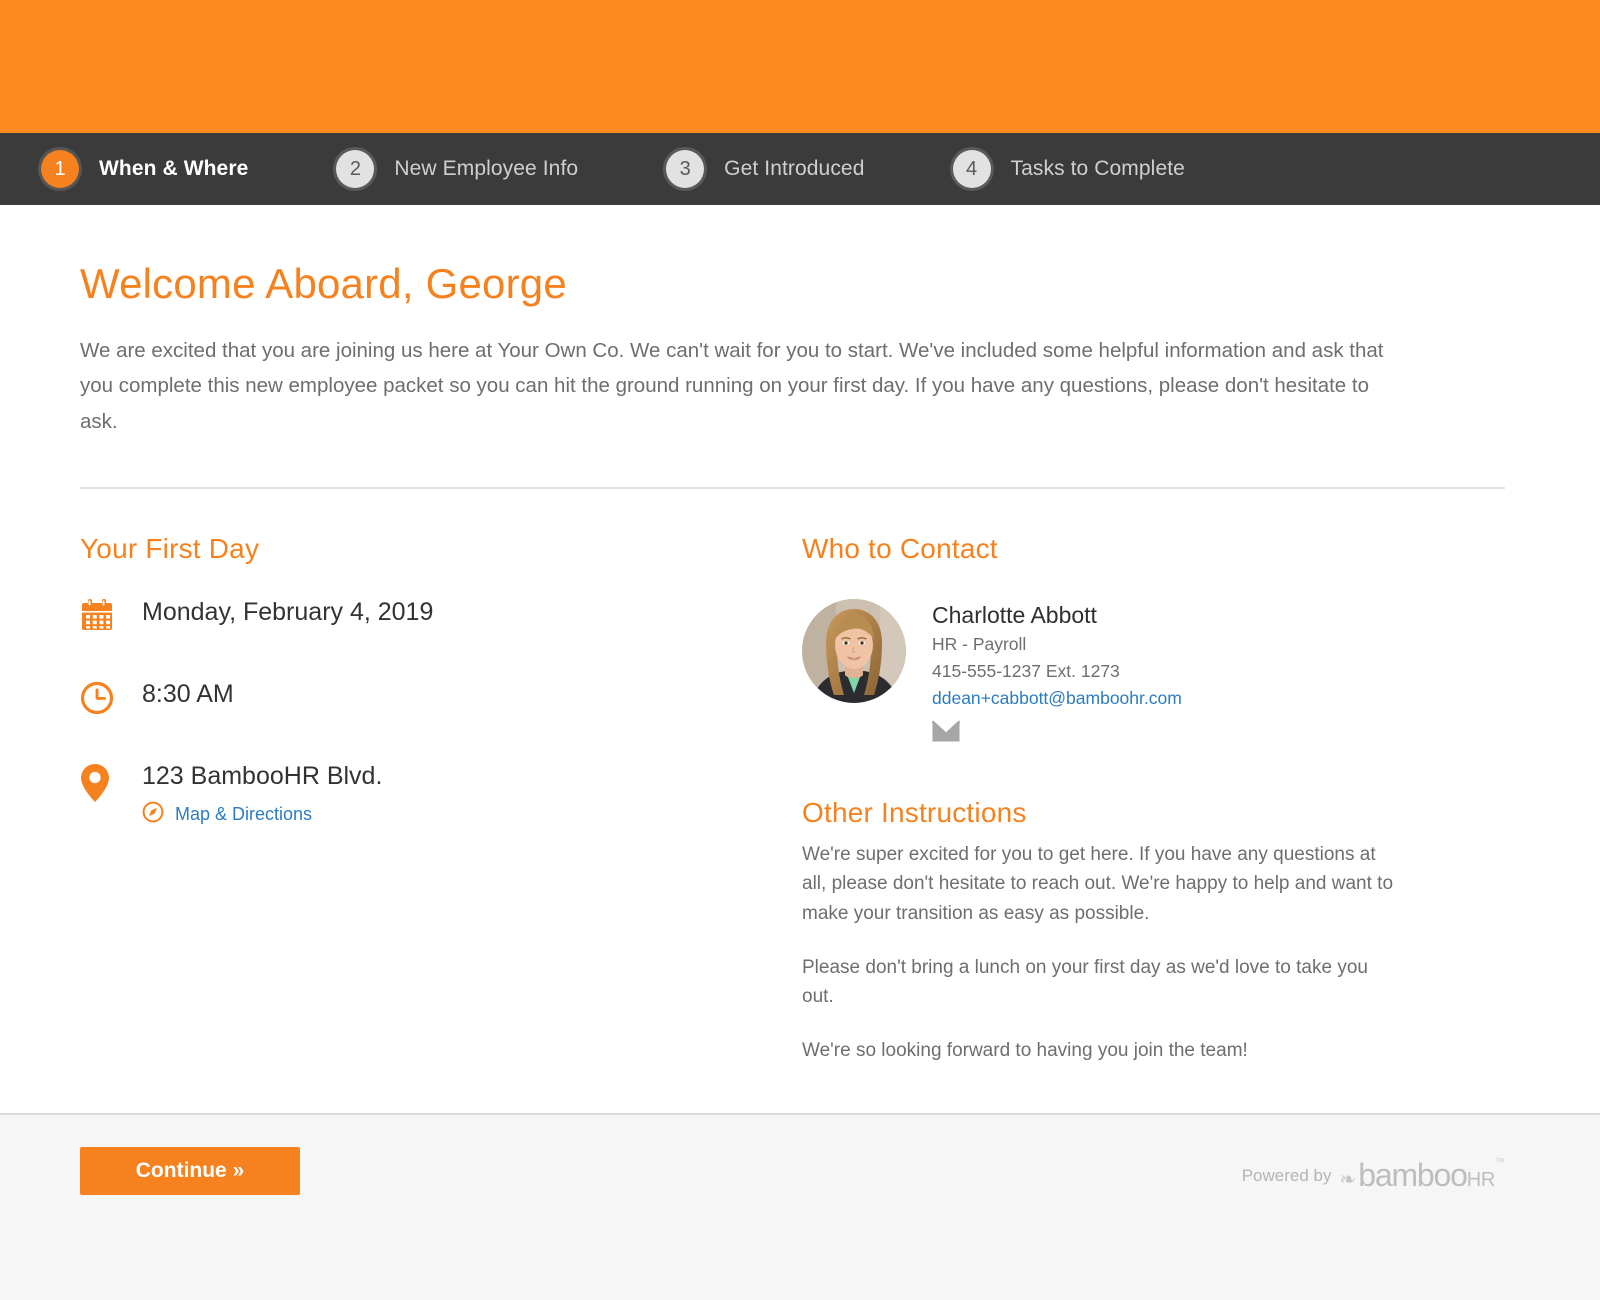 This screenshot has width=1600, height=1300. Describe the element at coordinates (794, 168) in the screenshot. I see `step-label-3: Get Introduced` at that location.